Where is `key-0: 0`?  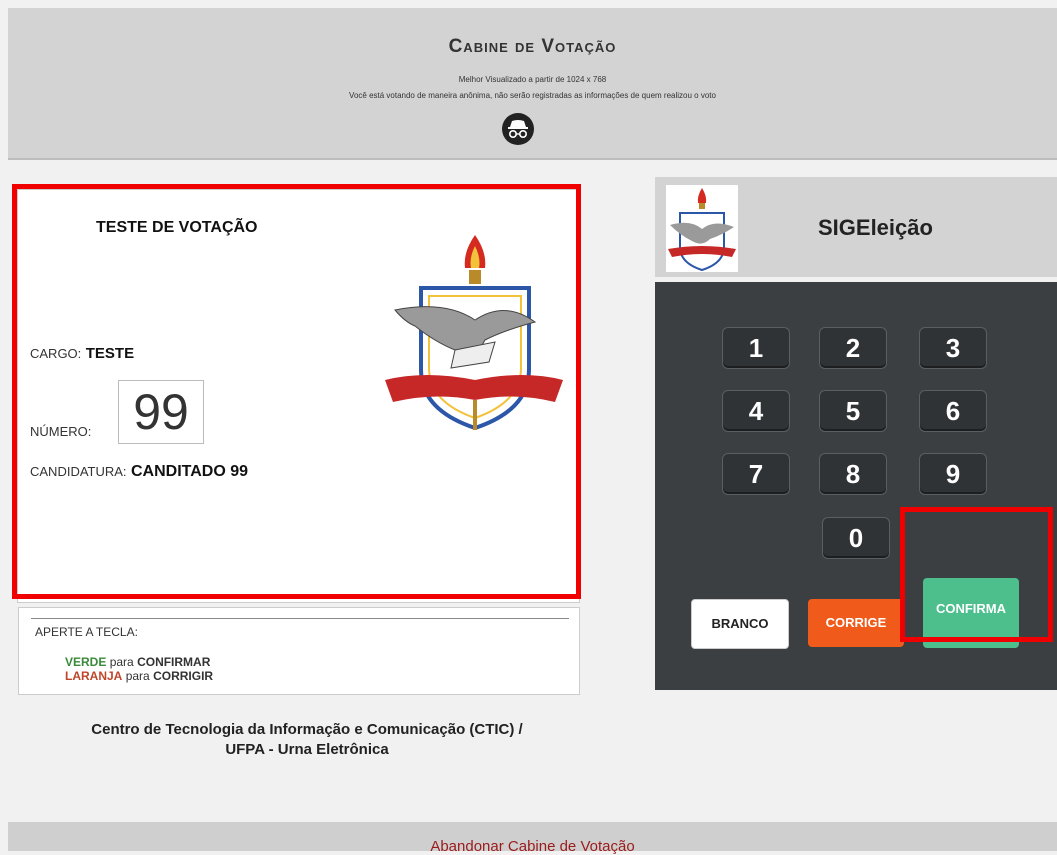
key-0: 0 is located at coordinates (856, 538).